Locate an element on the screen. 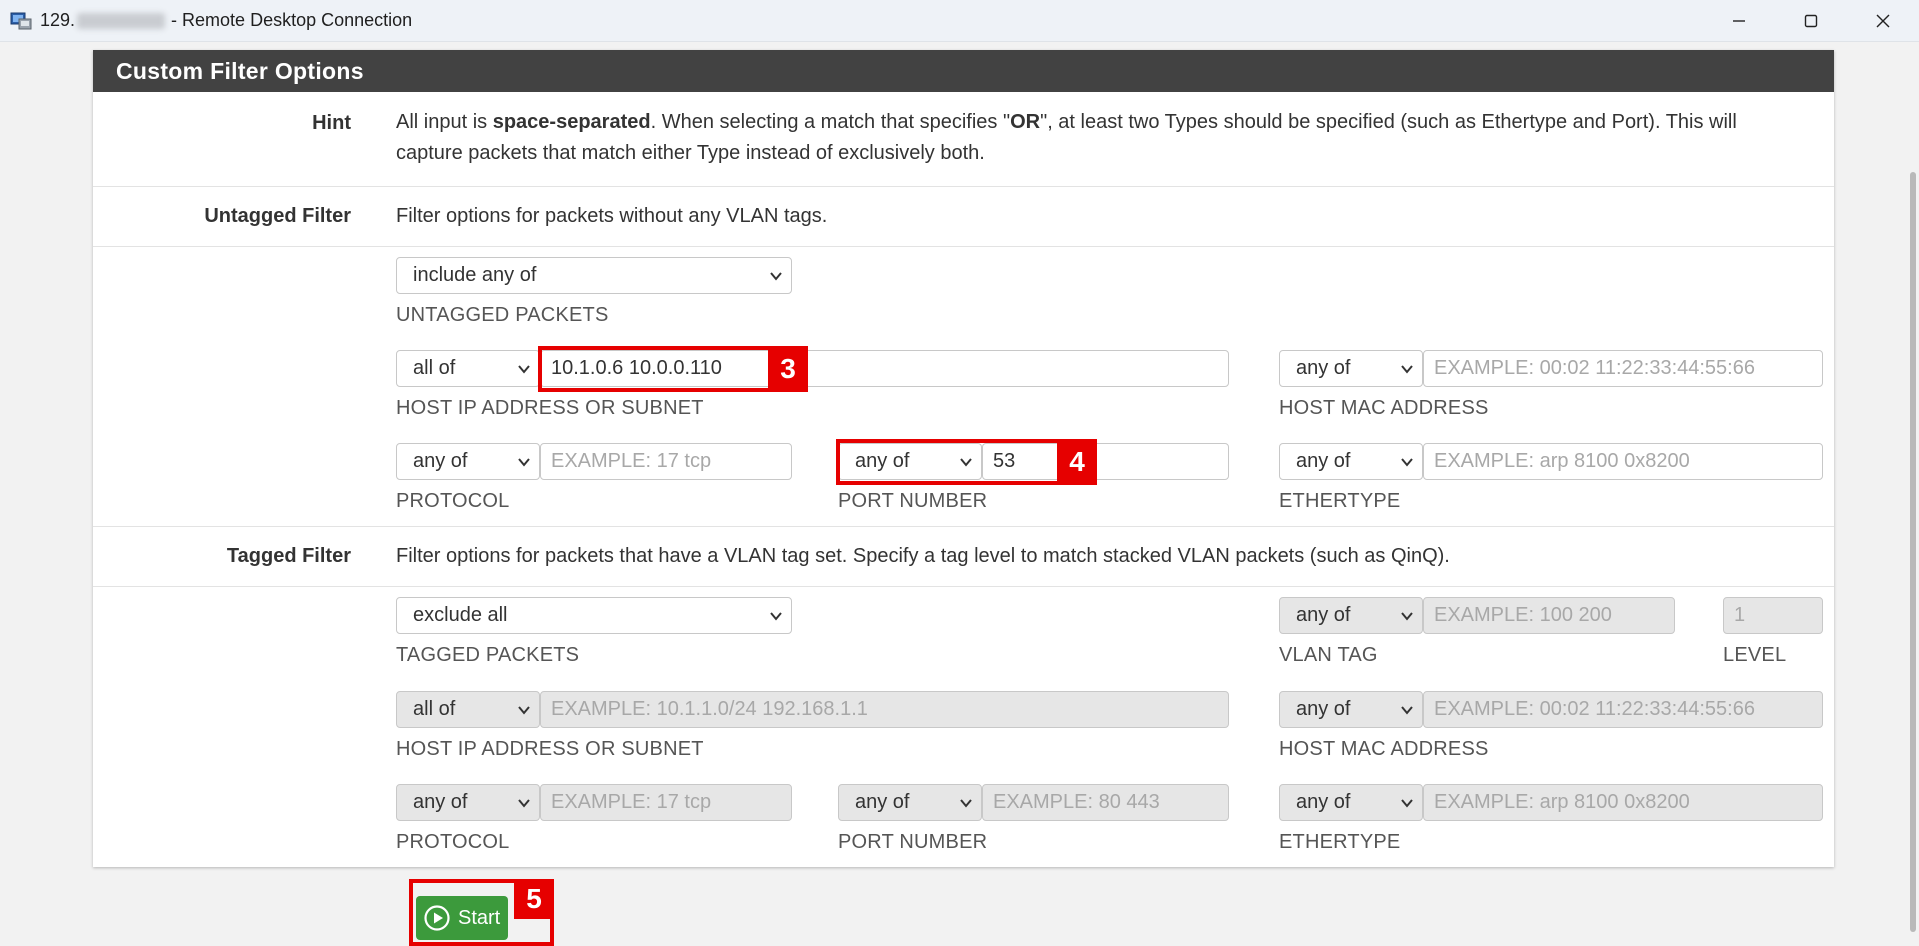 The image size is (1919, 946). untagged-host-ip-label: HOST IP ADDRESS OR SUBNET is located at coordinates (550, 408).